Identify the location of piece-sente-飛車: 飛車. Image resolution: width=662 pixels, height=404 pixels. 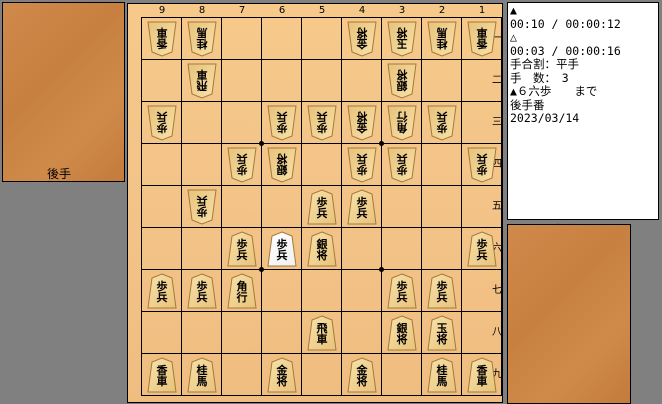
(322, 333).